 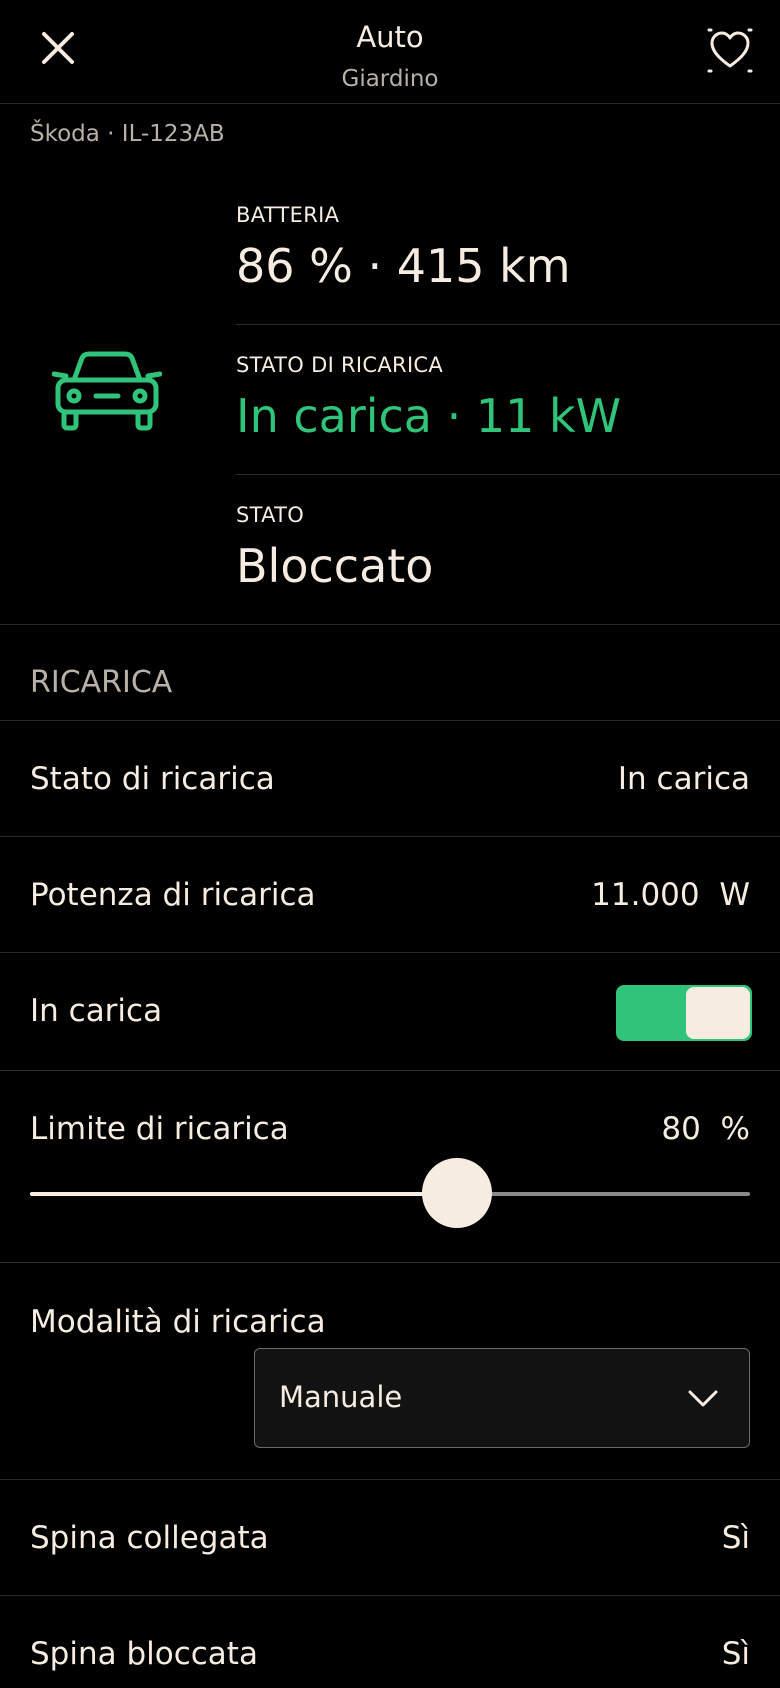 What do you see at coordinates (735, 1654) in the screenshot?
I see `plug-locked-value: Sì` at bounding box center [735, 1654].